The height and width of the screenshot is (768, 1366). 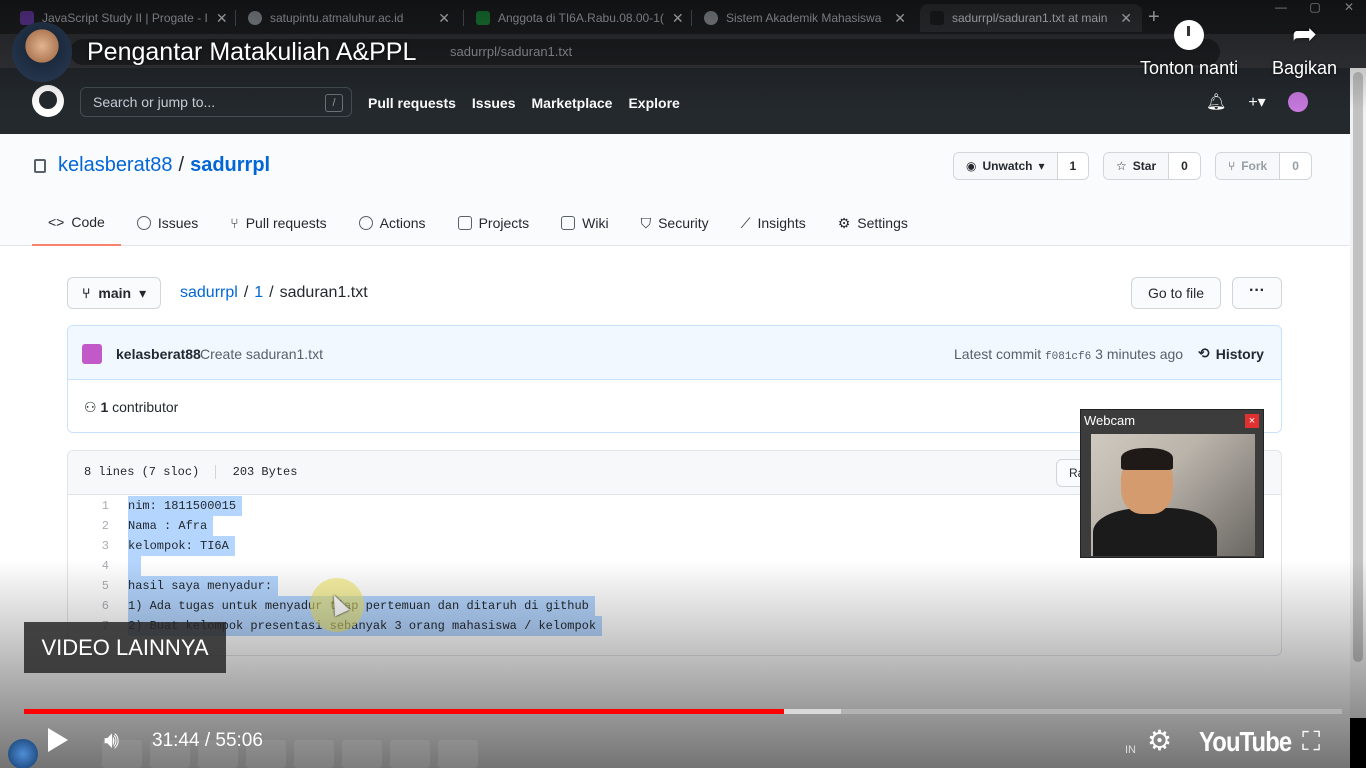 I want to click on breadcrumb-repo: sadurrpl, so click(x=209, y=293).